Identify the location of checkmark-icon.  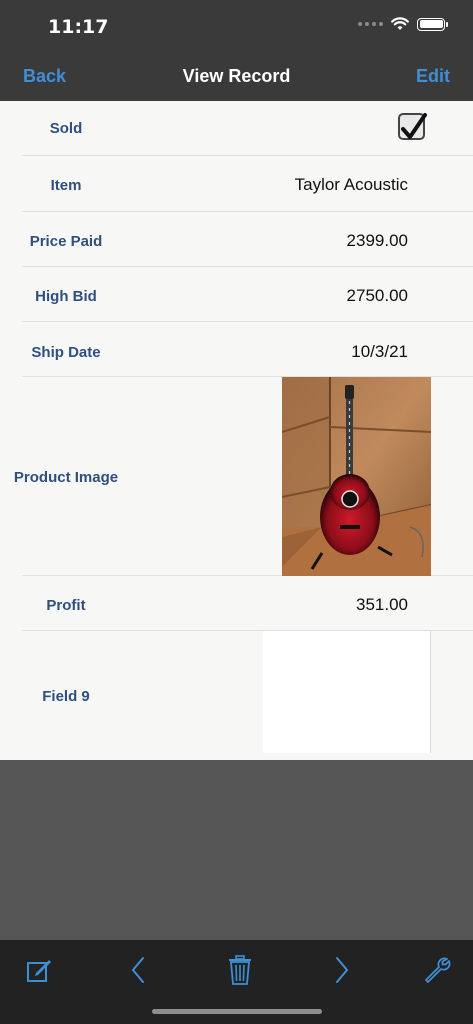
(414, 126).